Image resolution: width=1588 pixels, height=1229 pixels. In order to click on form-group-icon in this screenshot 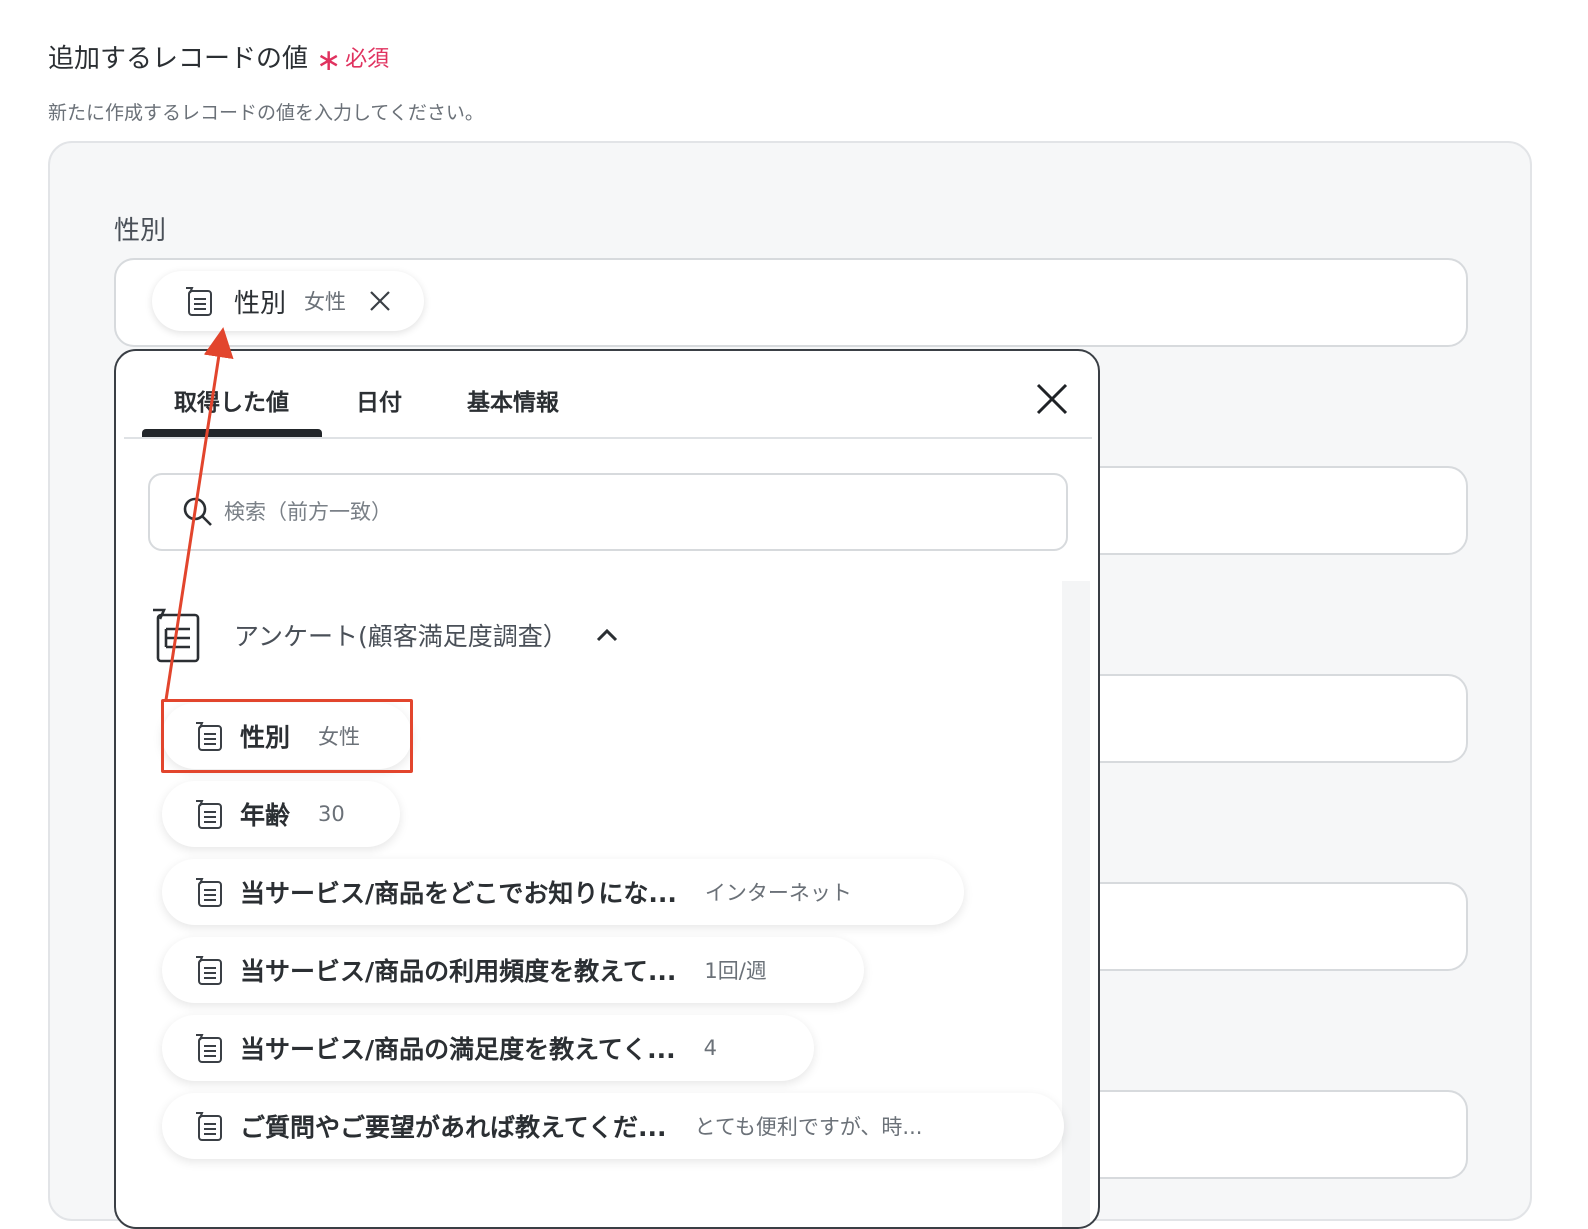, I will do `click(176, 635)`.